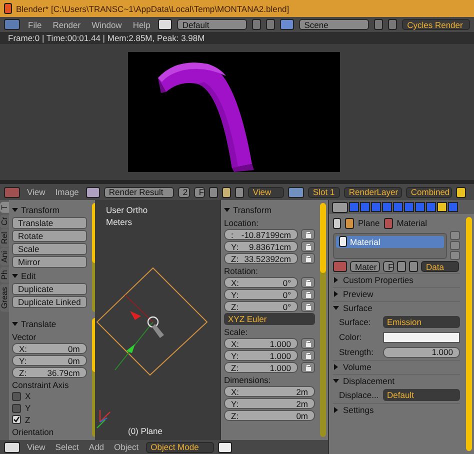  What do you see at coordinates (269, 391) in the screenshot?
I see `number-field: X: 2m` at bounding box center [269, 391].